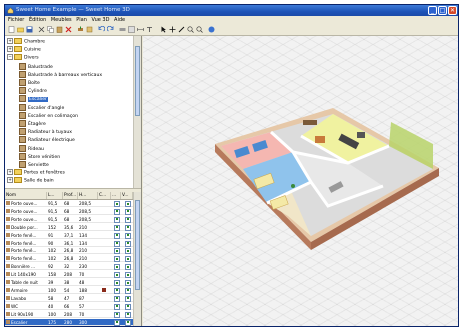 This screenshot has height=331, width=464. What do you see at coordinates (69, 314) in the screenshot?
I see `table-row: Lit 90x190 100 208 70` at bounding box center [69, 314].